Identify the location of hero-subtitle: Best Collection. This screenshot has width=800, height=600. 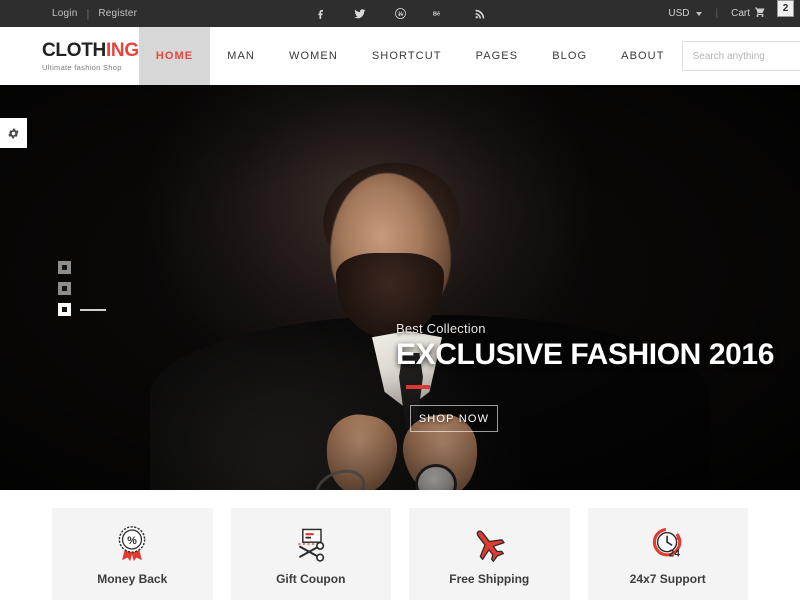
(441, 328).